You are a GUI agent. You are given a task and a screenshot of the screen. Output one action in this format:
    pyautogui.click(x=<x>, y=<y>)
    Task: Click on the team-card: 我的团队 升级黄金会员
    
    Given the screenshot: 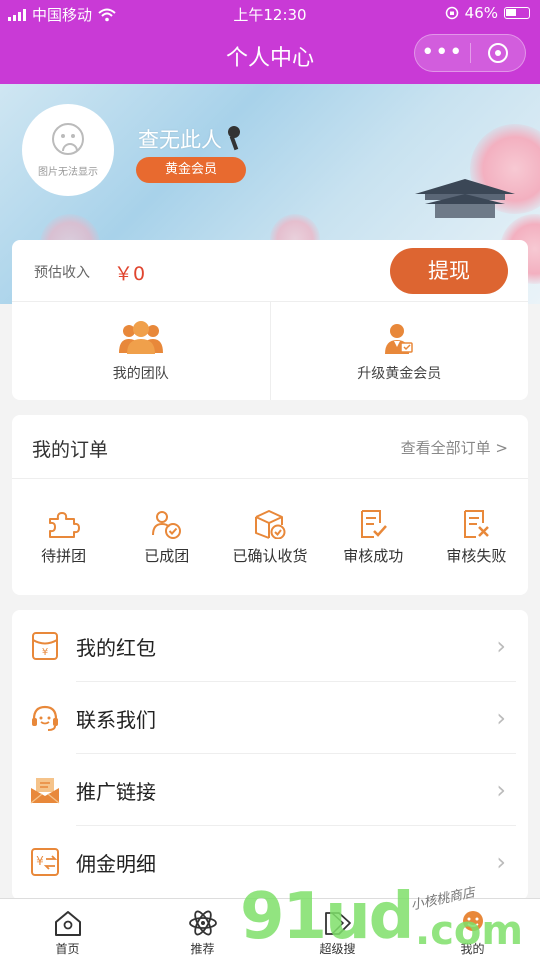 What is the action you would take?
    pyautogui.click(x=270, y=351)
    